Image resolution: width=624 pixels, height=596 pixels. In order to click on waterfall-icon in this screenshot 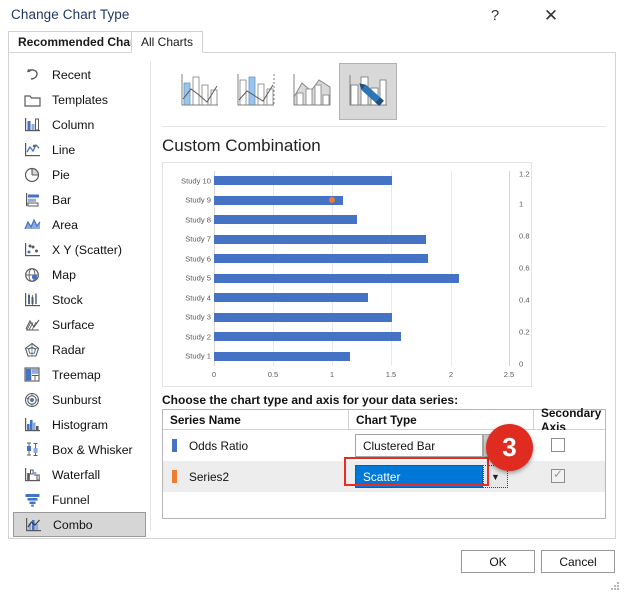, I will do `click(32, 474)`.